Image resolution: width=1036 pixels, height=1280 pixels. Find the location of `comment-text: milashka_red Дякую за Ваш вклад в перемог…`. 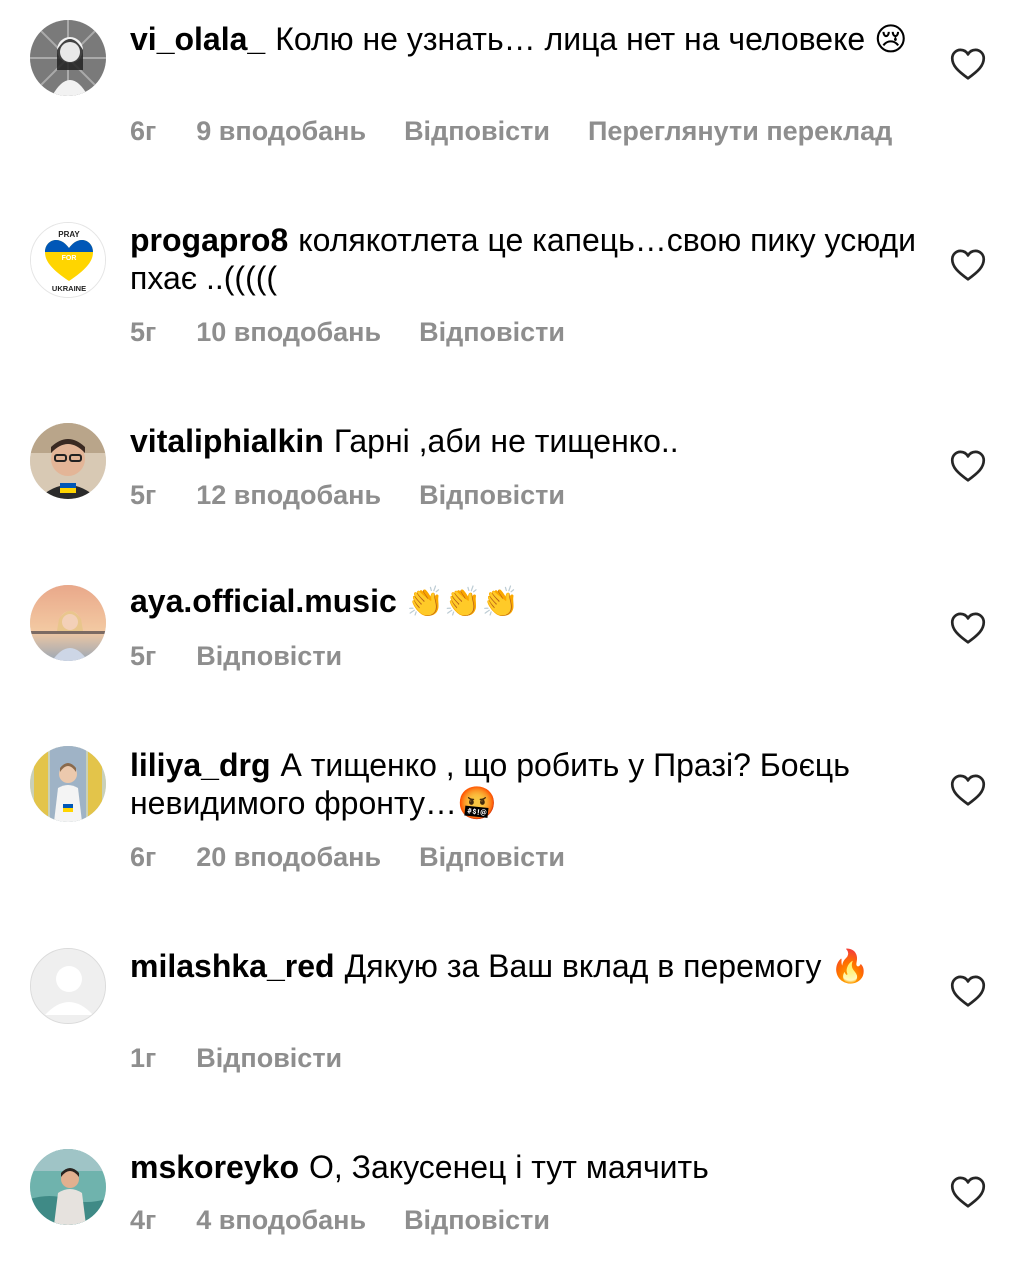

comment-text: milashka_red Дякую за Ваш вклад в перемог… is located at coordinates (525, 966).